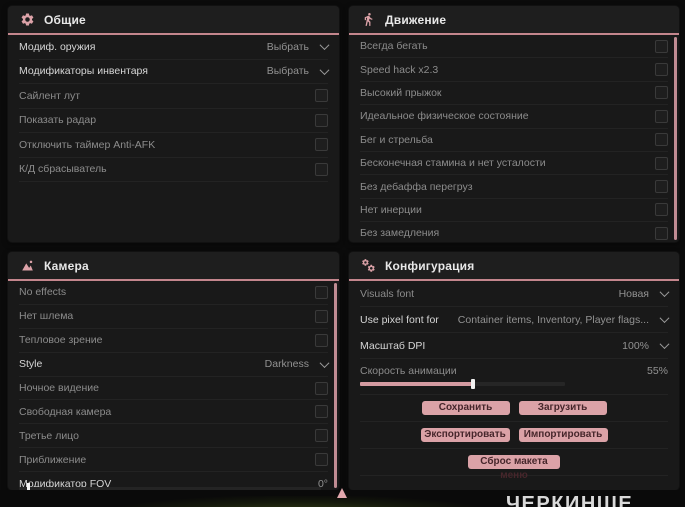  What do you see at coordinates (391, 209) in the screenshot?
I see `row-label: Нет инерции` at bounding box center [391, 209].